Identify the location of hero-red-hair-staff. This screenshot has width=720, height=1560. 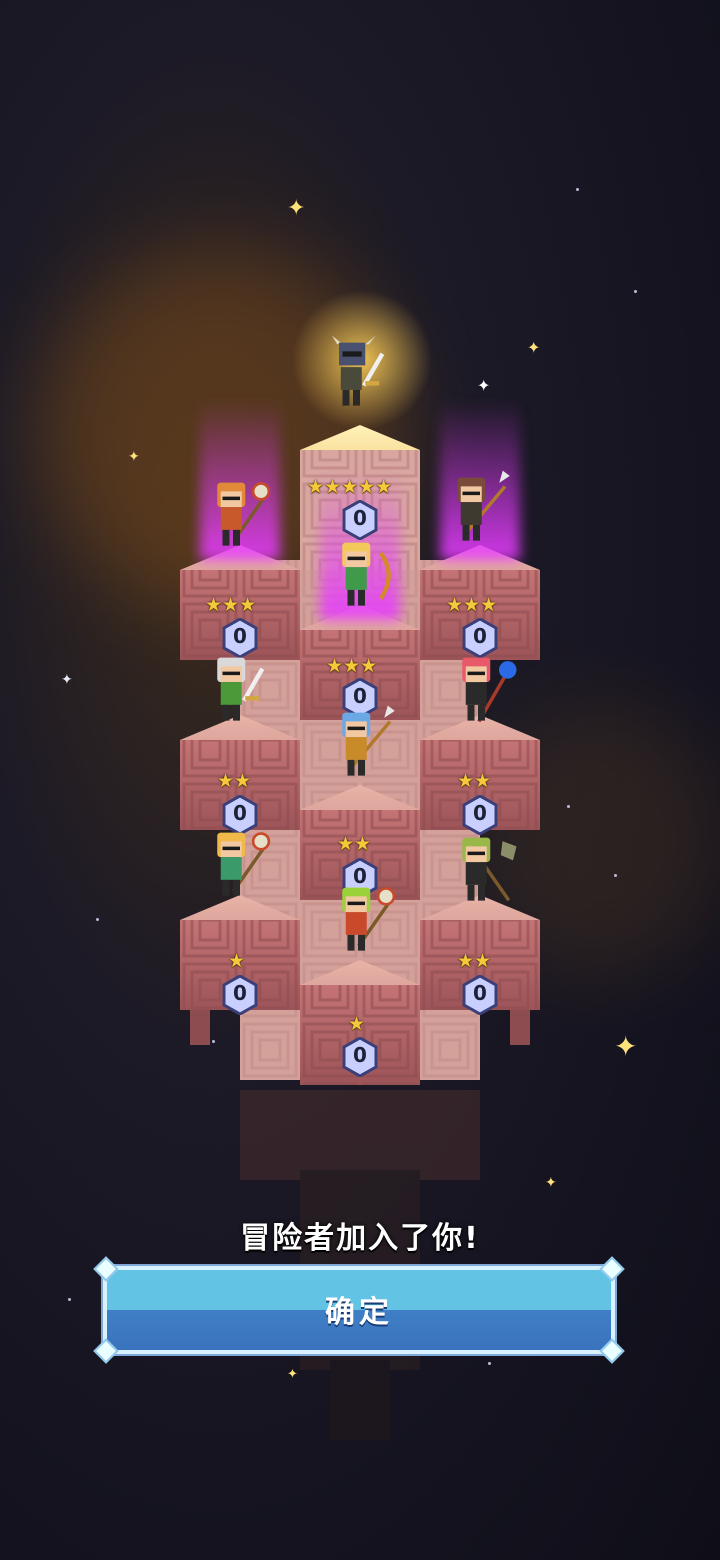
(485, 690).